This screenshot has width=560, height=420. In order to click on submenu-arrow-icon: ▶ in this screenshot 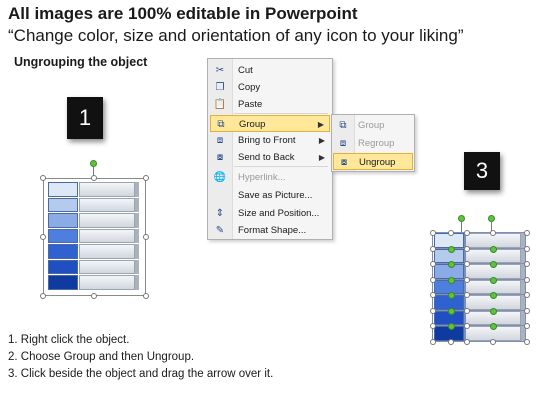, I will do `click(321, 140)`.